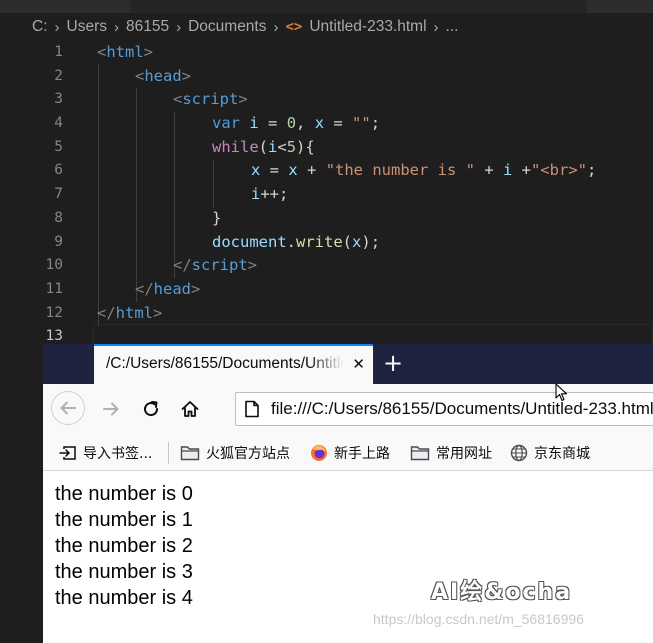  I want to click on globe-icon, so click(519, 453).